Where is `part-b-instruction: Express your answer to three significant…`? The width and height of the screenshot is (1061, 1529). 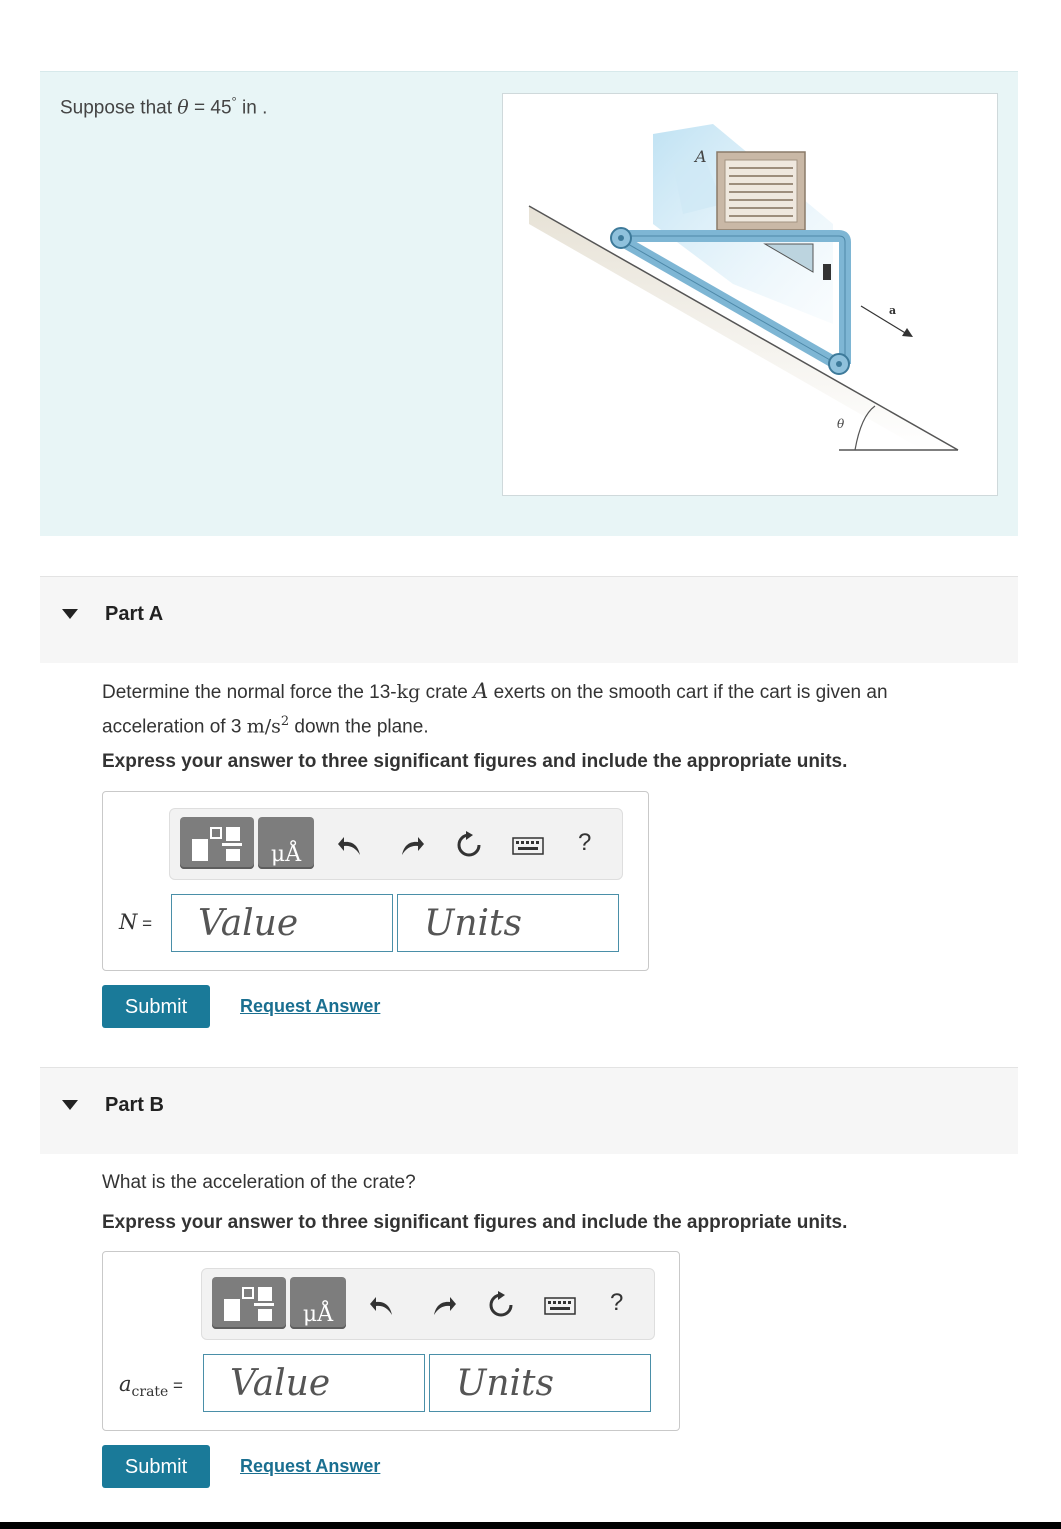
part-b-instruction: Express your answer to three significant… is located at coordinates (475, 1222).